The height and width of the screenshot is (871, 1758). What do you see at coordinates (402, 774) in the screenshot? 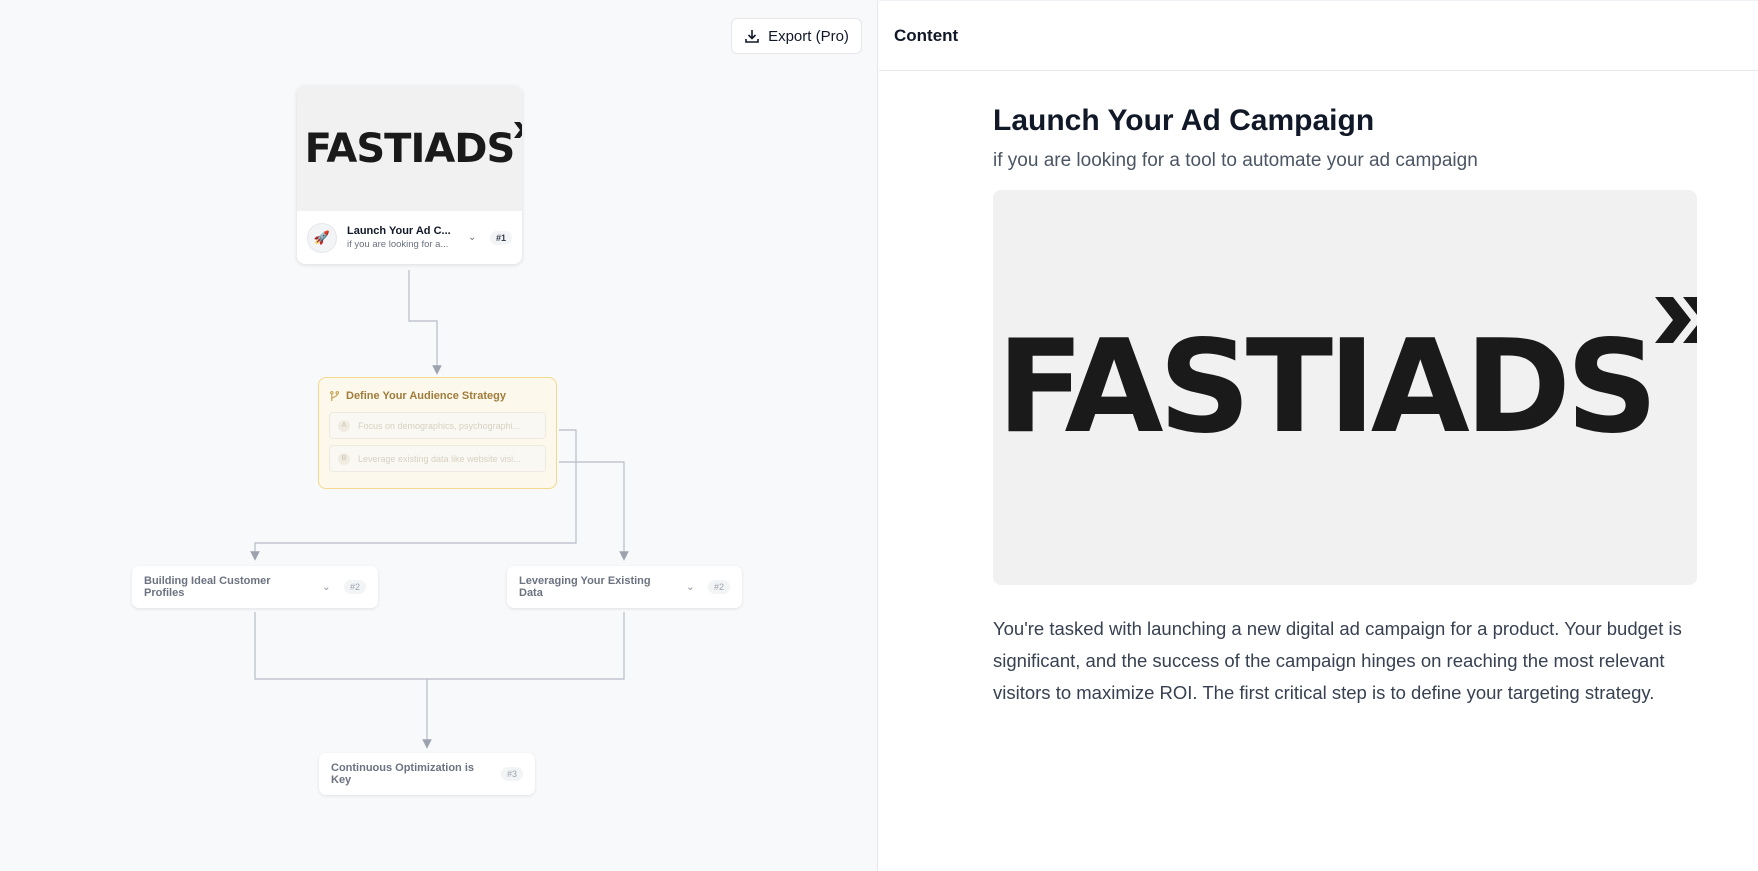
I see `node-title: Continuous Optimization is Key` at bounding box center [402, 774].